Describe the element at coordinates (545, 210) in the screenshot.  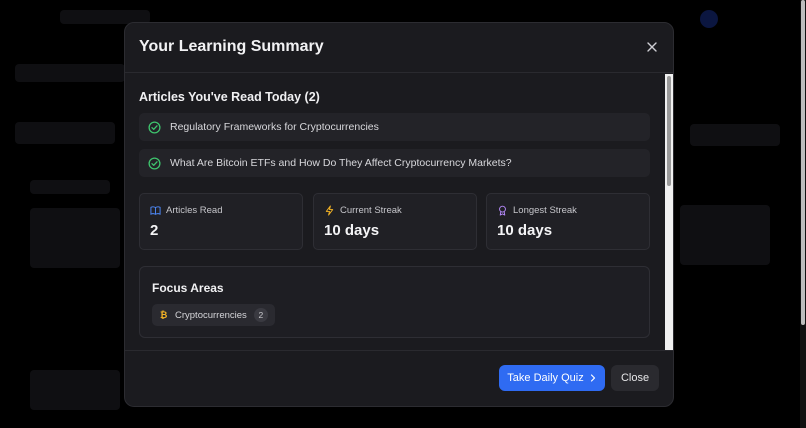
I see `stat-label: Longest Streak` at that location.